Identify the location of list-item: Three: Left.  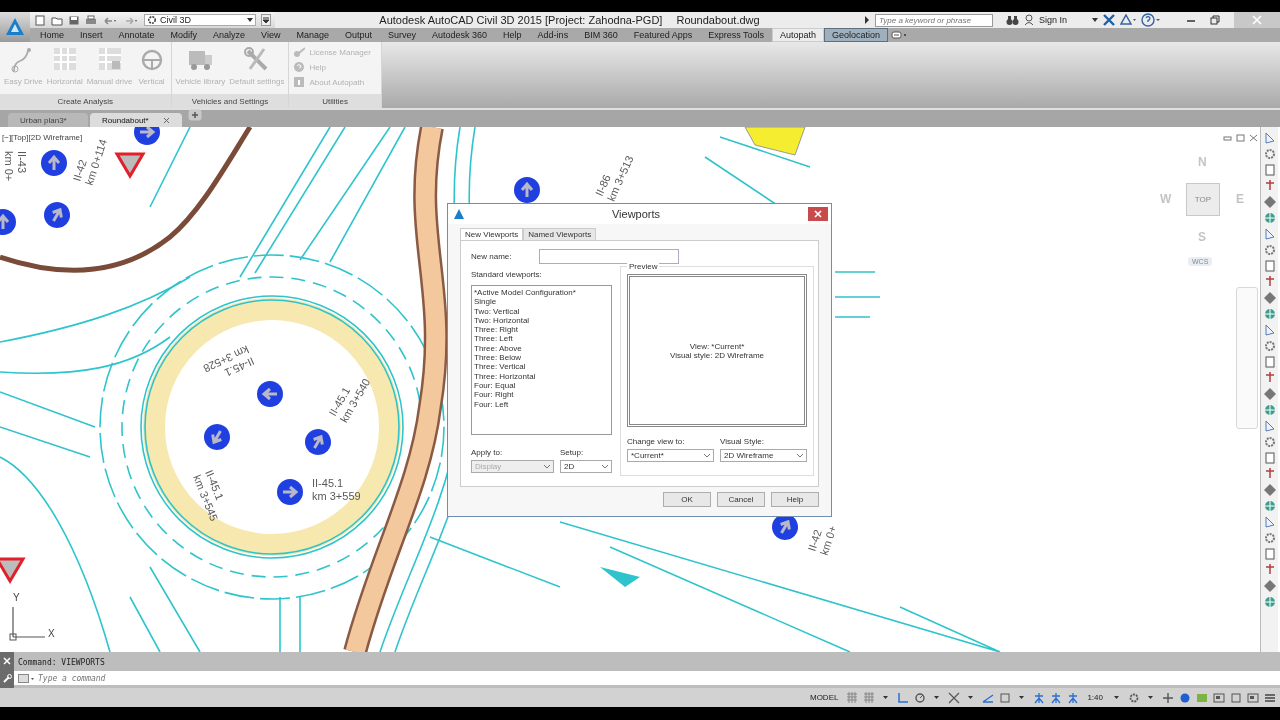
(541, 339).